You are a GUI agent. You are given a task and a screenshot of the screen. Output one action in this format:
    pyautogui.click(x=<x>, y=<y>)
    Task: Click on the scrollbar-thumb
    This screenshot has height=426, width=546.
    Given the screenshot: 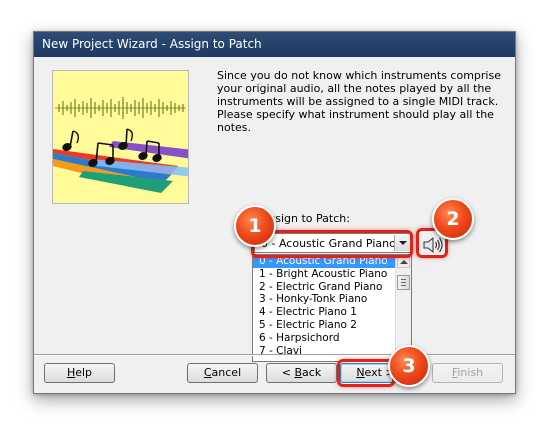 What is the action you would take?
    pyautogui.click(x=403, y=282)
    